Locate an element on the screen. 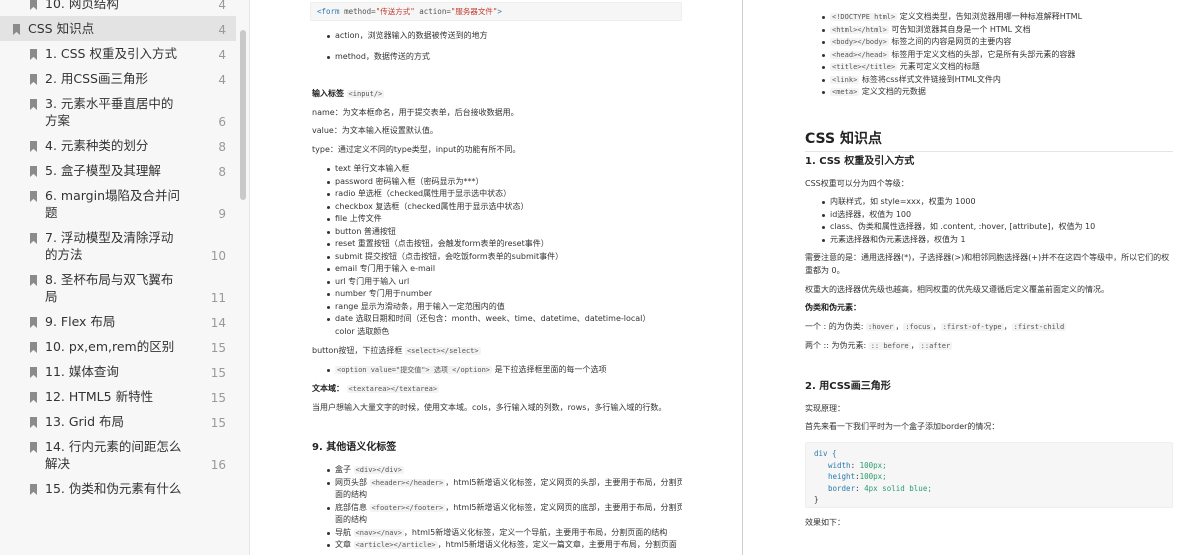 This screenshot has height=555, width=1198. inline-code: <option value="提交值"> 选项 </option> is located at coordinates (414, 370).